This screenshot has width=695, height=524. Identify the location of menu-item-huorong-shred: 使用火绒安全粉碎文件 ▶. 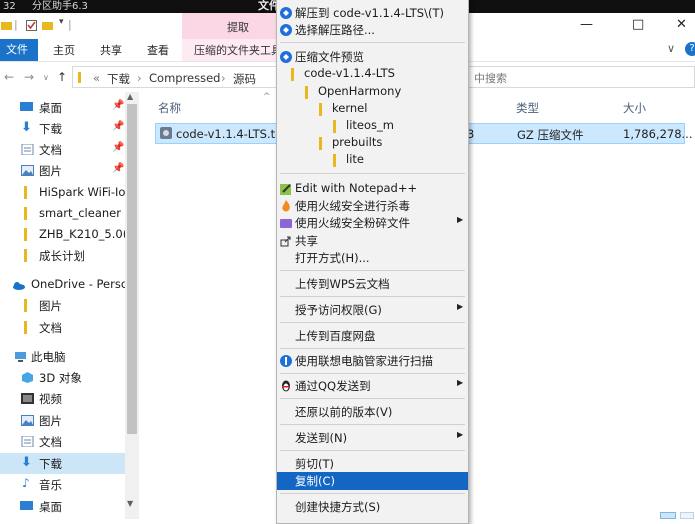
(372, 223).